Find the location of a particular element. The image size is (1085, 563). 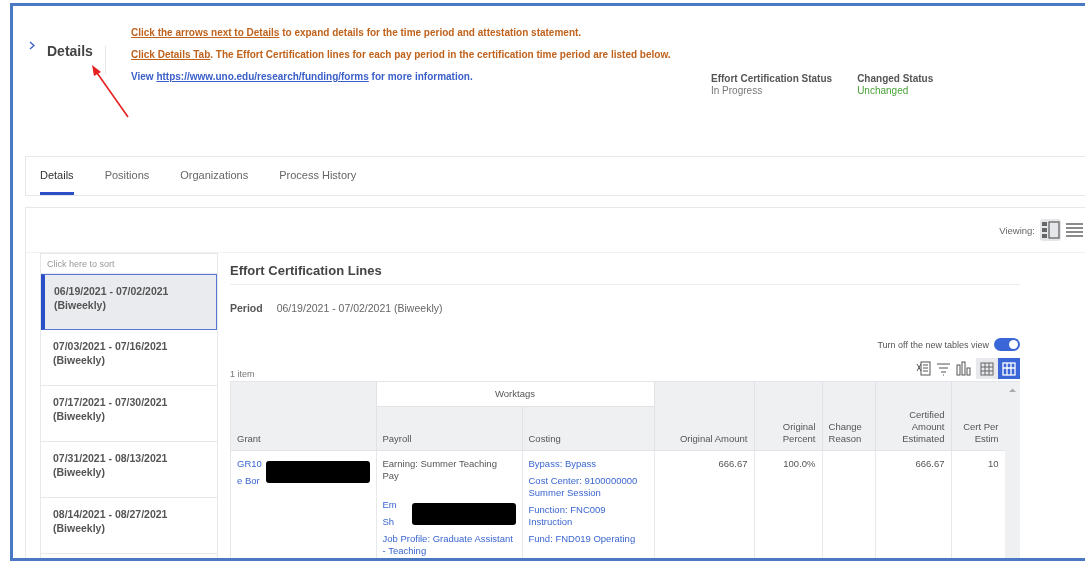

filter-icon is located at coordinates (943, 368).